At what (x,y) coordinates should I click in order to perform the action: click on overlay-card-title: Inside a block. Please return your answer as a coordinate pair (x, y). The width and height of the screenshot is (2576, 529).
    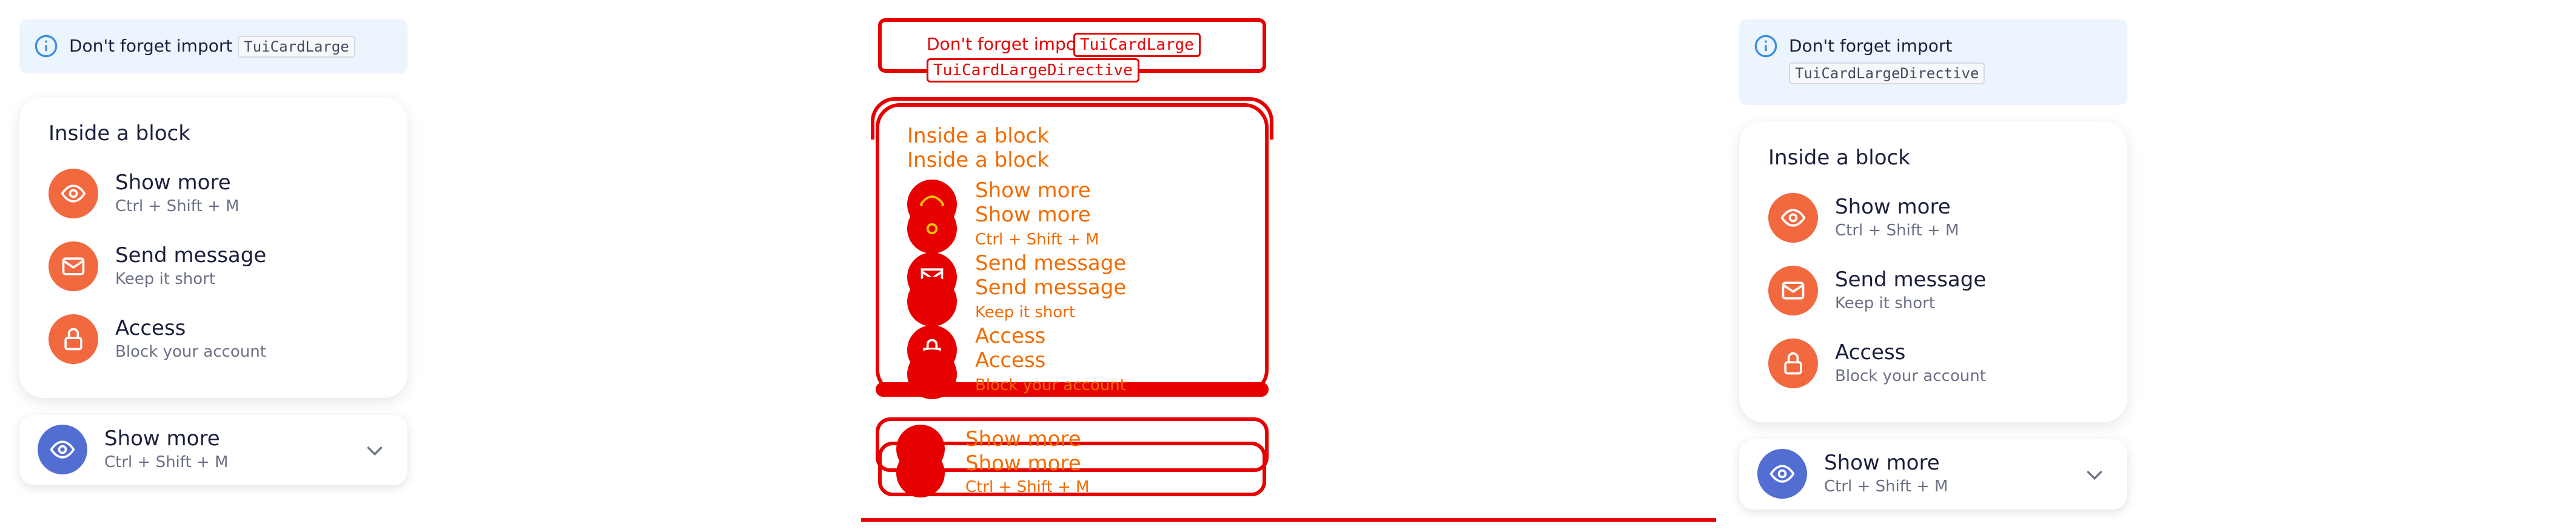
    Looking at the image, I should click on (978, 136).